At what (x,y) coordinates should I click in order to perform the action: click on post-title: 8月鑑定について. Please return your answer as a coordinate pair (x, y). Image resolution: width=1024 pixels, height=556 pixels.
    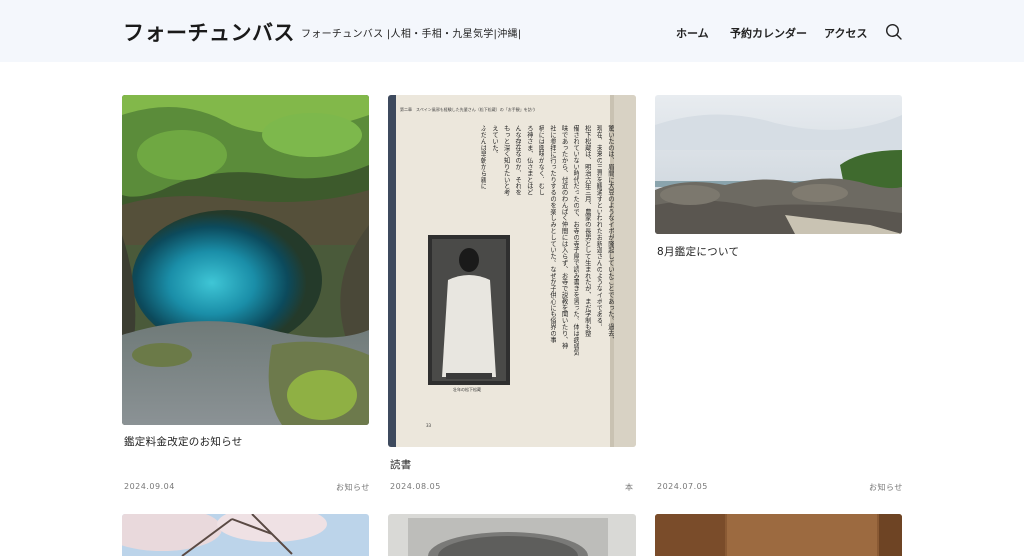
    Looking at the image, I should click on (698, 251).